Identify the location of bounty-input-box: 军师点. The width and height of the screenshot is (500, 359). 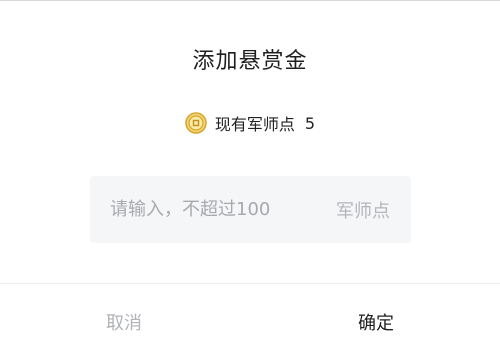
(250, 209).